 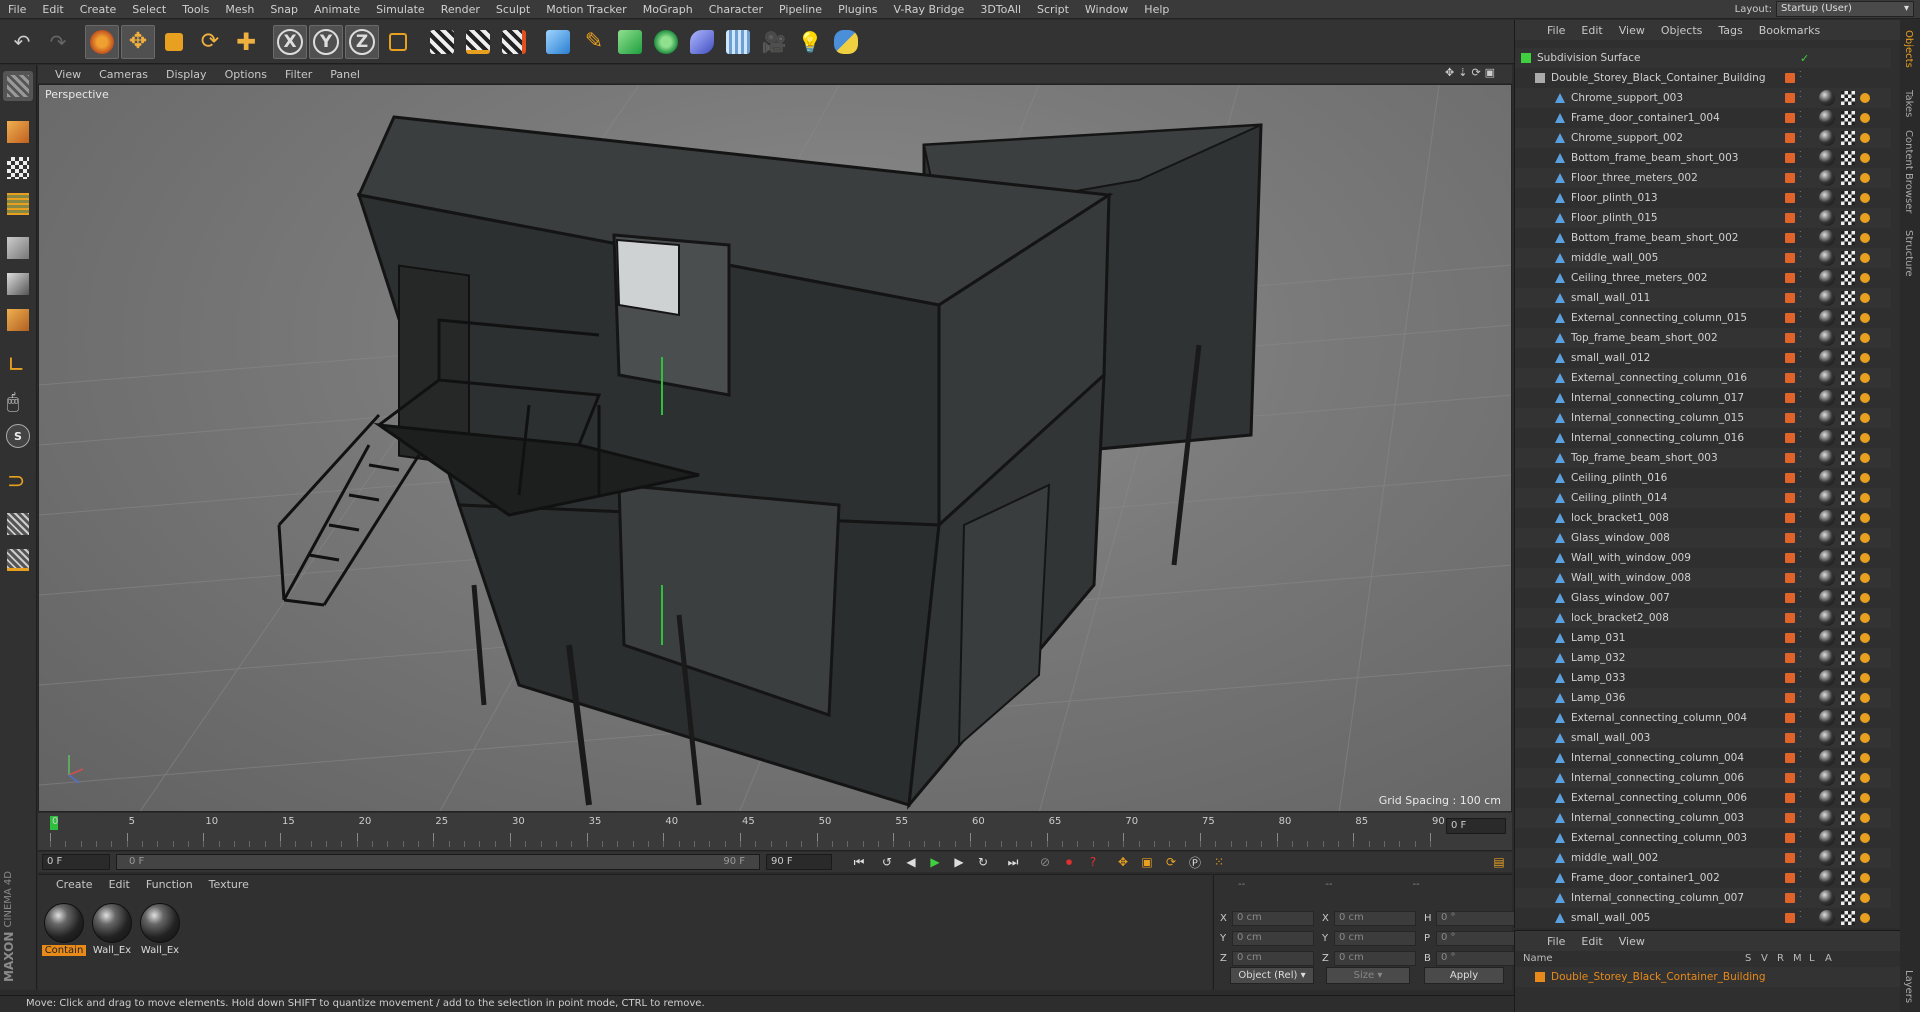 I want to click on menu-window: Window, so click(x=1106, y=9).